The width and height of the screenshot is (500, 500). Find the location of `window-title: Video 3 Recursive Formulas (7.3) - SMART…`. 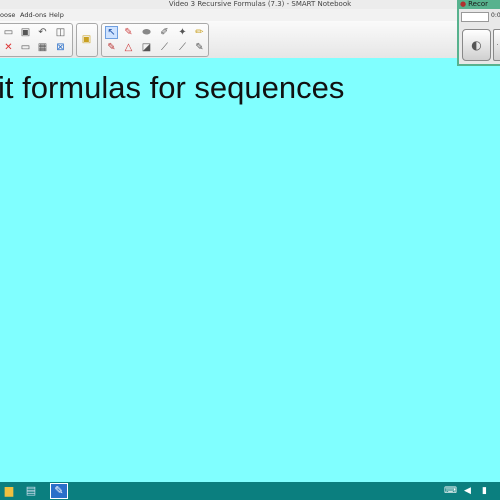

window-title: Video 3 Recursive Formulas (7.3) - SMART… is located at coordinates (260, 4).